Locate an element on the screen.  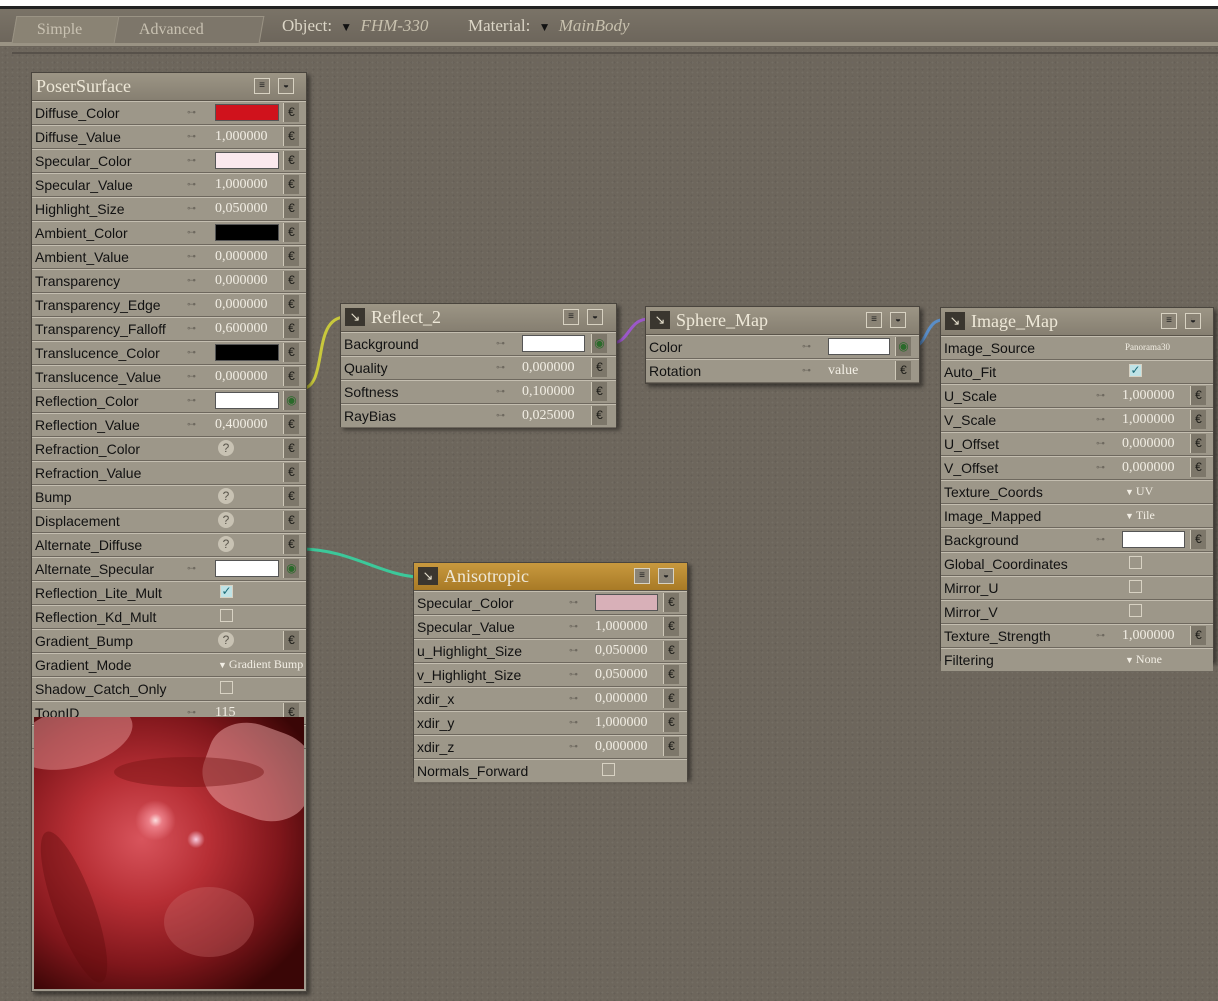
sphere-map-node: ↘ Sphere_Map ≡ ◒ Color ⊶ ◉ Rotation ⊶ value € is located at coordinates (782, 345).